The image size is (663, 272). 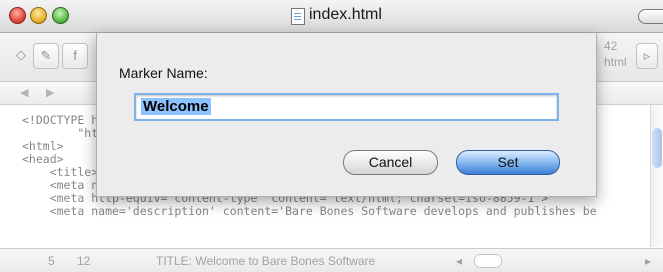 I want to click on minimize-button, so click(x=38, y=15).